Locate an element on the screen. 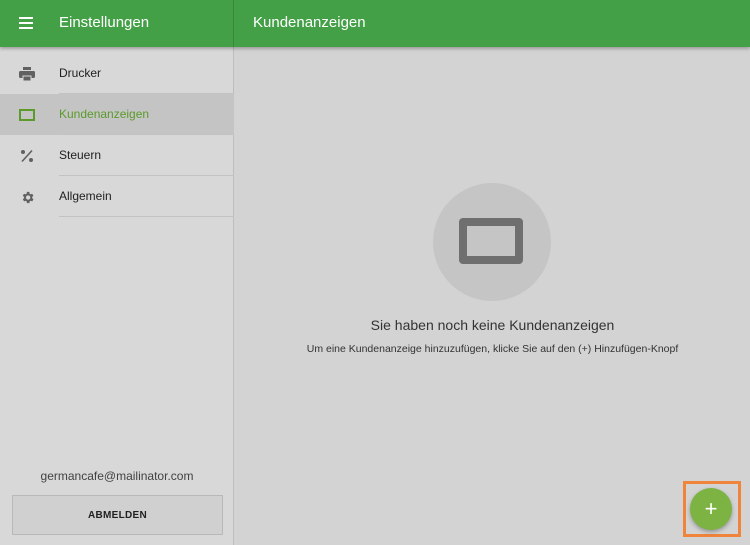 The height and width of the screenshot is (545, 750). sidebar-item-label: Steuern is located at coordinates (80, 155).